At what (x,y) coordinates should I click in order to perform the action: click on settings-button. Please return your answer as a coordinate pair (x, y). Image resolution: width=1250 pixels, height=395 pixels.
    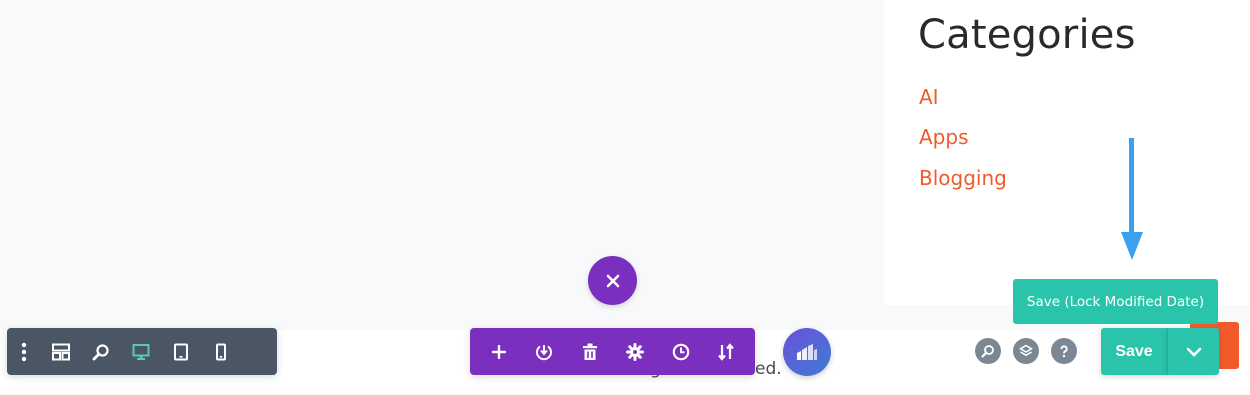
    Looking at the image, I should click on (635, 351).